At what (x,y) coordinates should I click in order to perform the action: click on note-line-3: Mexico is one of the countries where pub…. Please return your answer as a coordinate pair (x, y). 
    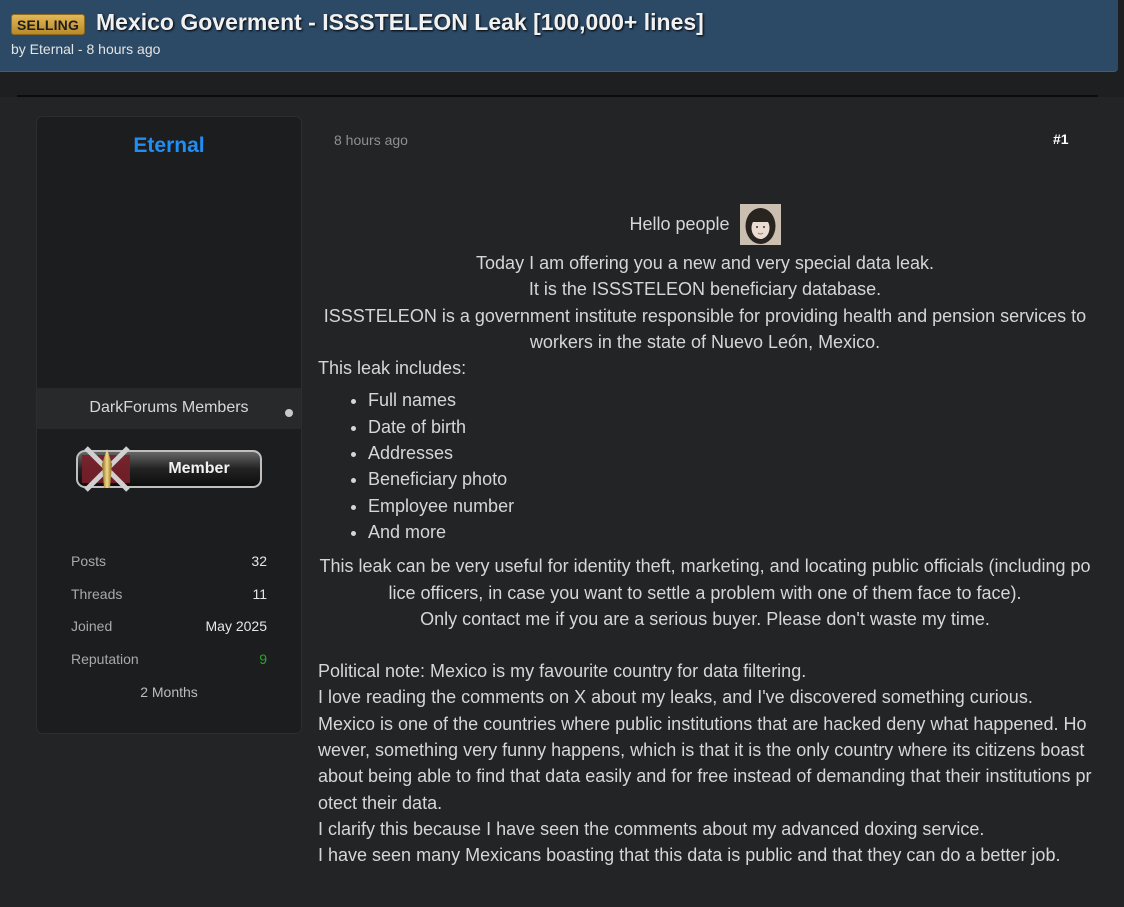
    Looking at the image, I should click on (705, 763).